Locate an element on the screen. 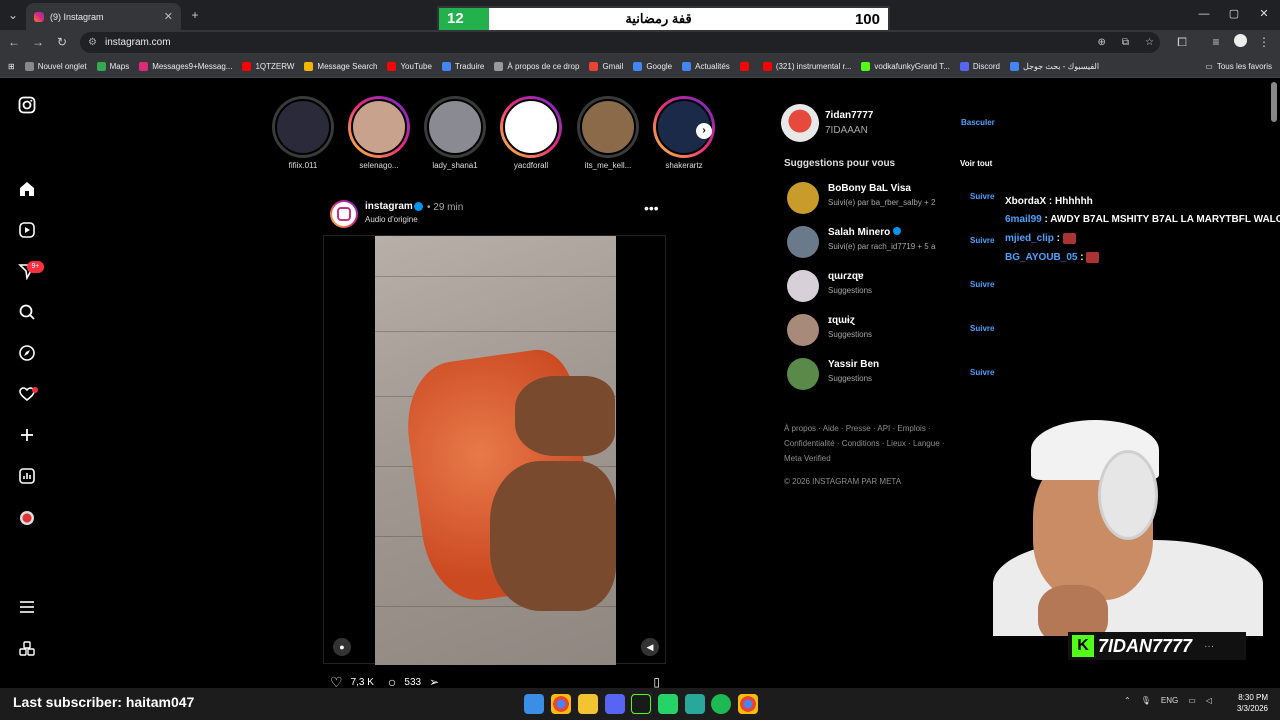  bookmark-item: YouTube is located at coordinates (409, 66).